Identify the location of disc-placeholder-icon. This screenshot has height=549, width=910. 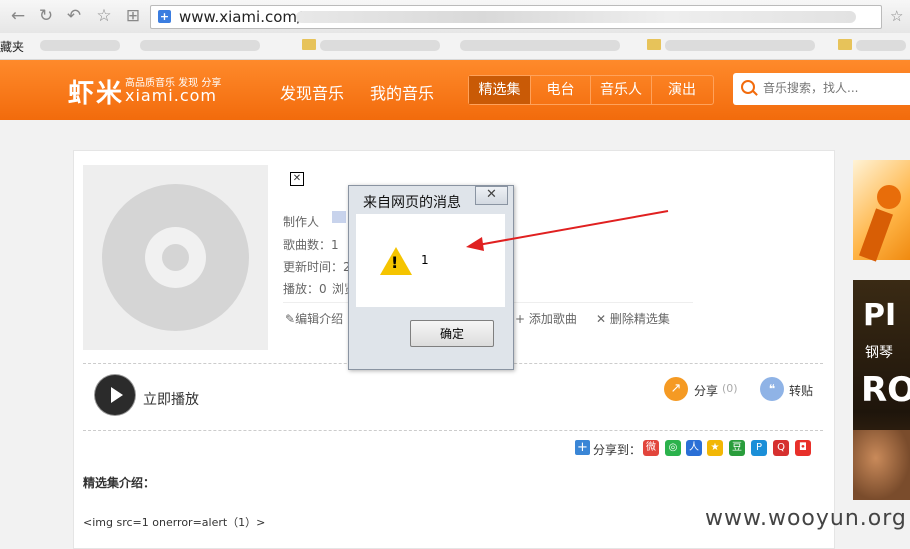
(175, 257).